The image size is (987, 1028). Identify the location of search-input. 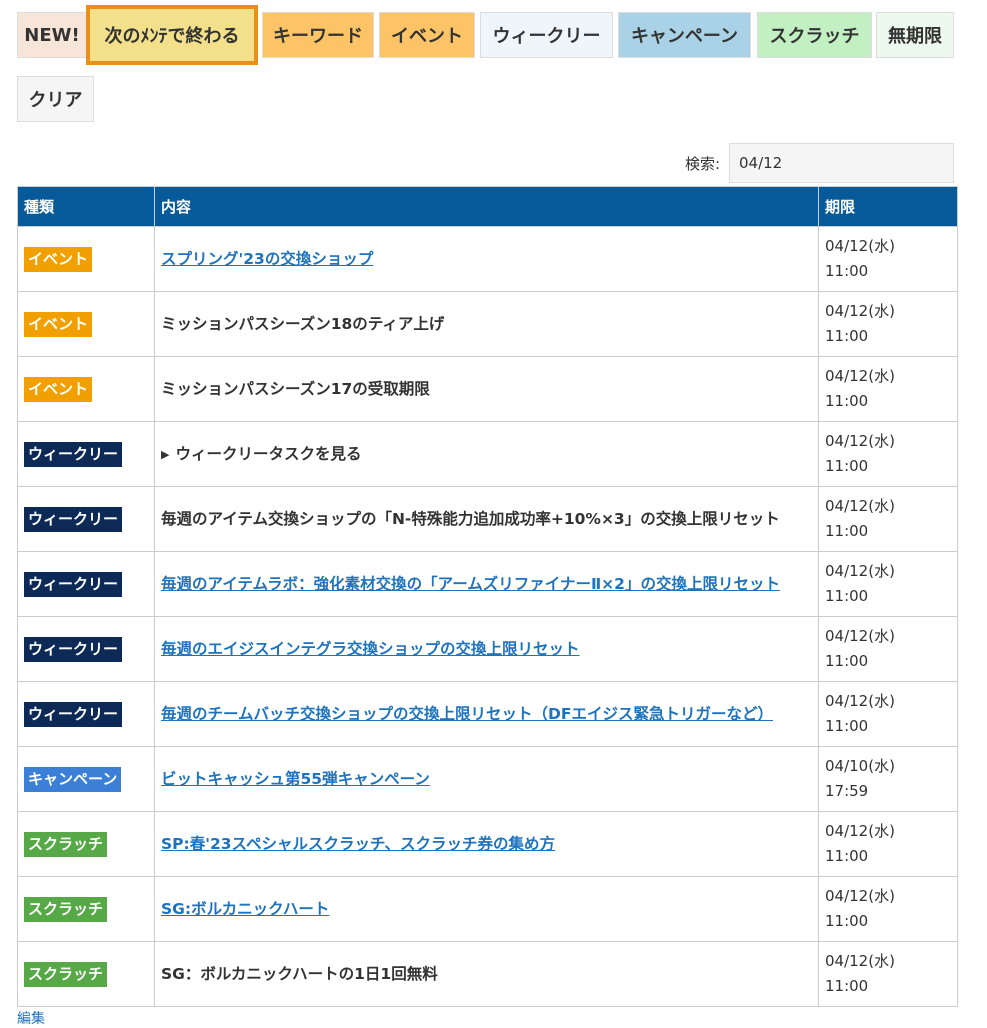
(841, 163).